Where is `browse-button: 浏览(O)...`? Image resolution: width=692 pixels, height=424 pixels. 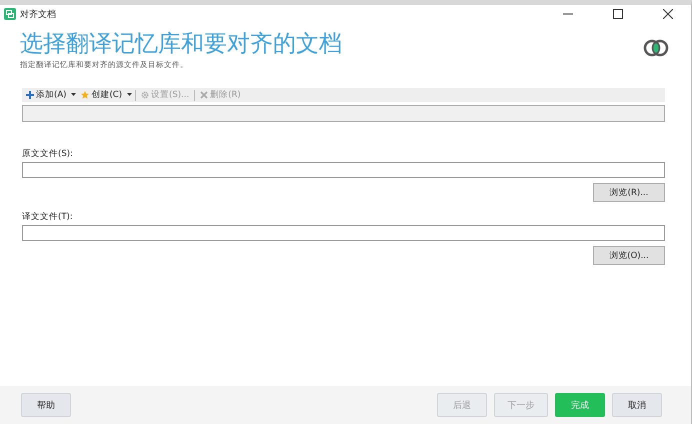
browse-button: 浏览(O)... is located at coordinates (629, 255).